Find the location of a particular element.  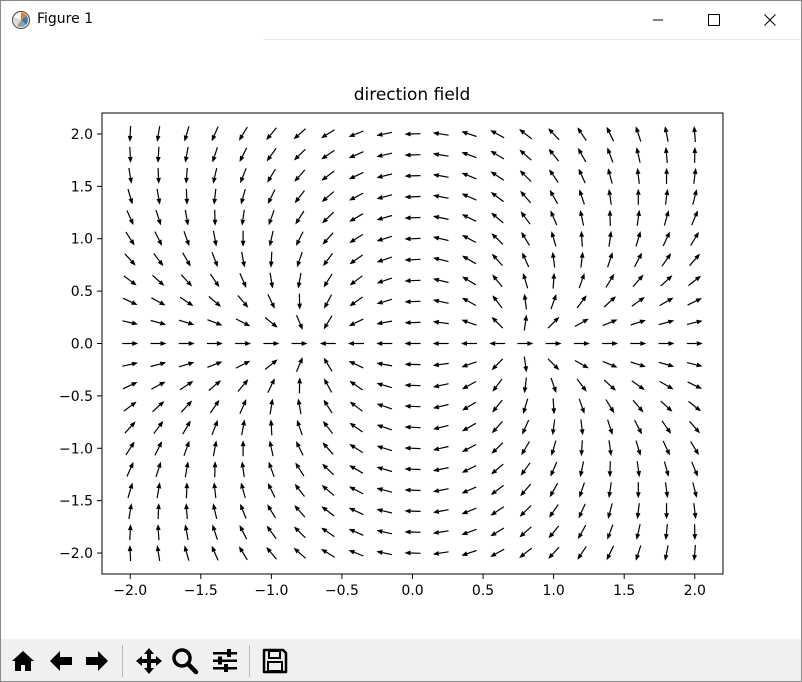

close-button is located at coordinates (770, 20).